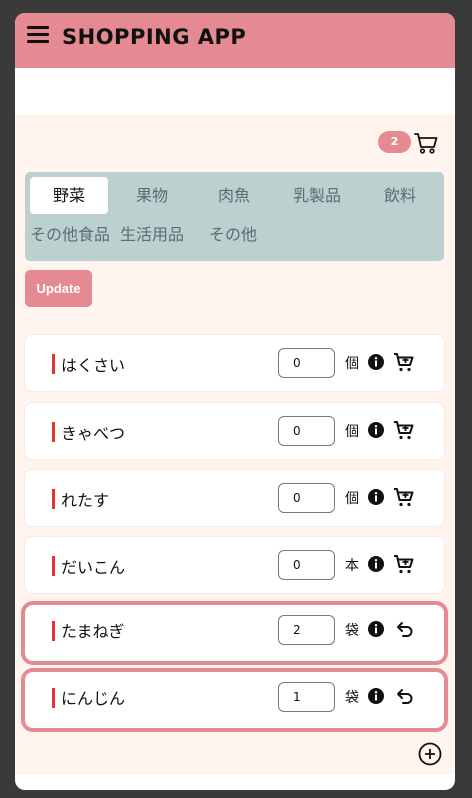 The height and width of the screenshot is (798, 472). I want to click on item-unit: 本, so click(352, 566).